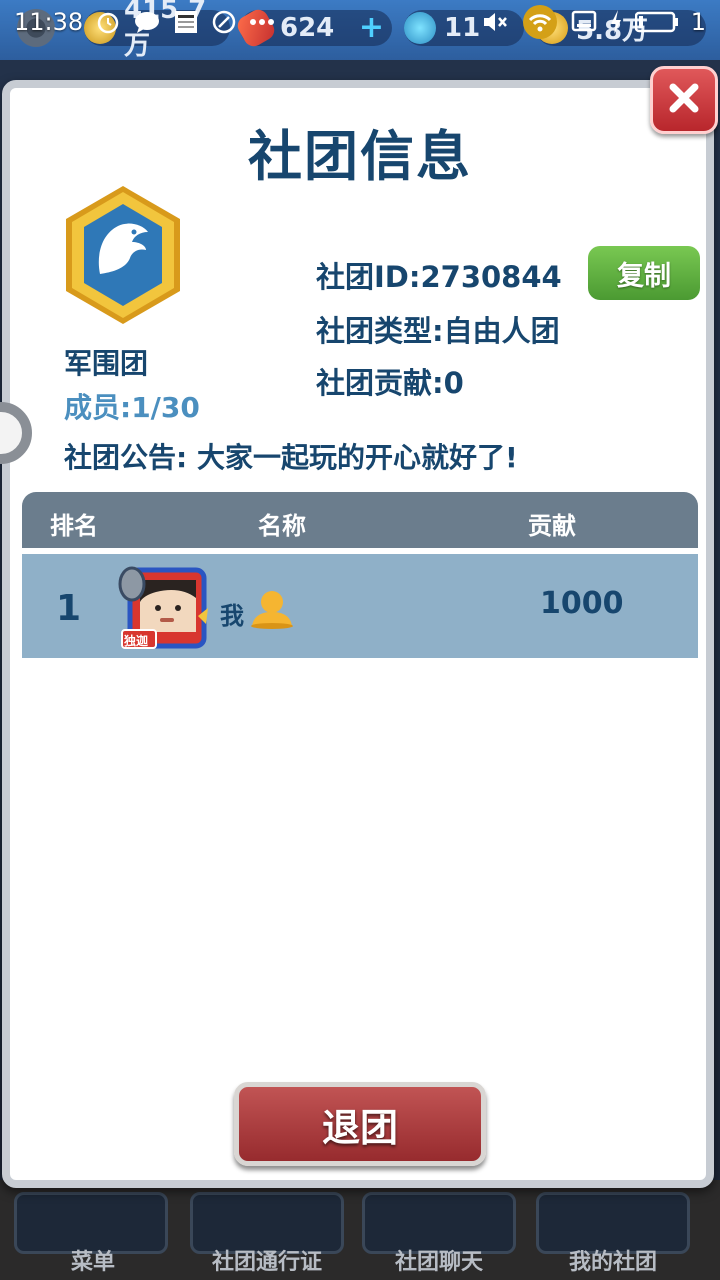 This screenshot has width=720, height=1280. What do you see at coordinates (360, 1124) in the screenshot?
I see `quit-club-button: 退团` at bounding box center [360, 1124].